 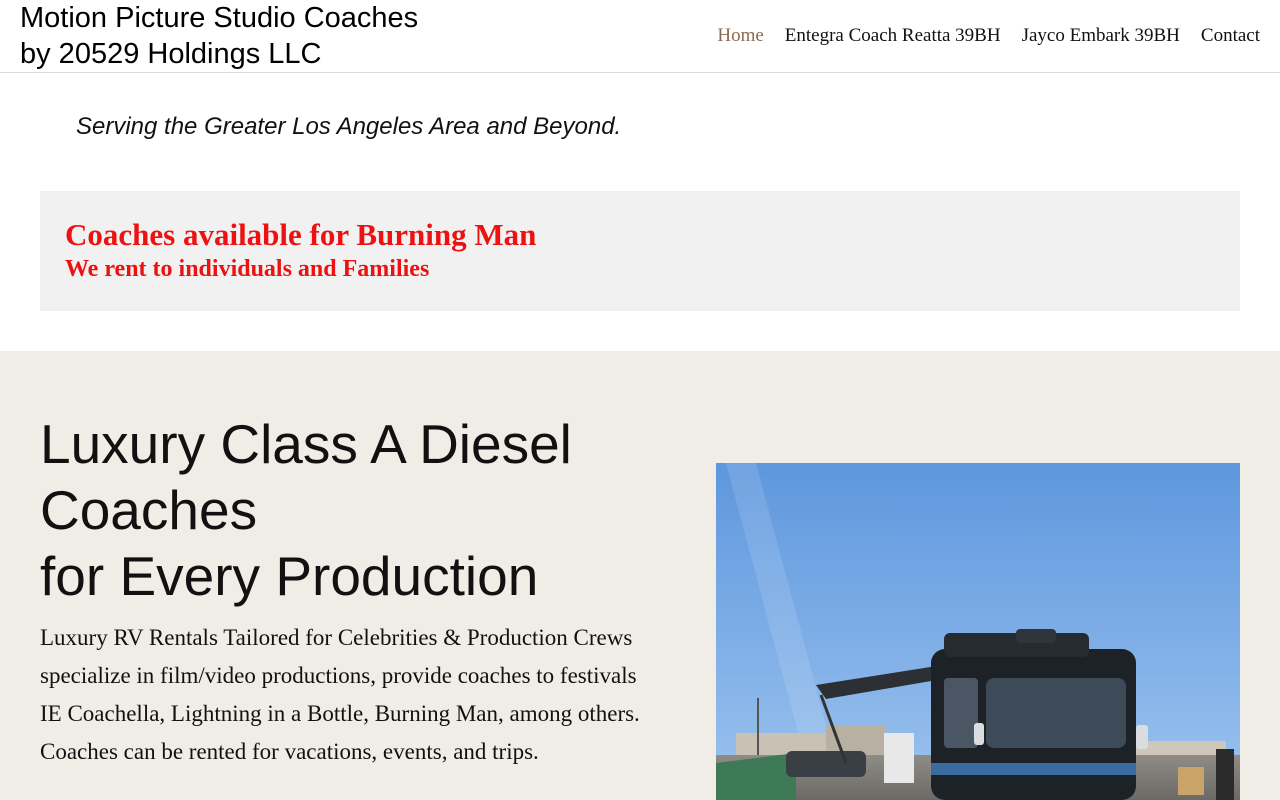 What do you see at coordinates (740, 36) in the screenshot?
I see `nav-item-home: Home` at bounding box center [740, 36].